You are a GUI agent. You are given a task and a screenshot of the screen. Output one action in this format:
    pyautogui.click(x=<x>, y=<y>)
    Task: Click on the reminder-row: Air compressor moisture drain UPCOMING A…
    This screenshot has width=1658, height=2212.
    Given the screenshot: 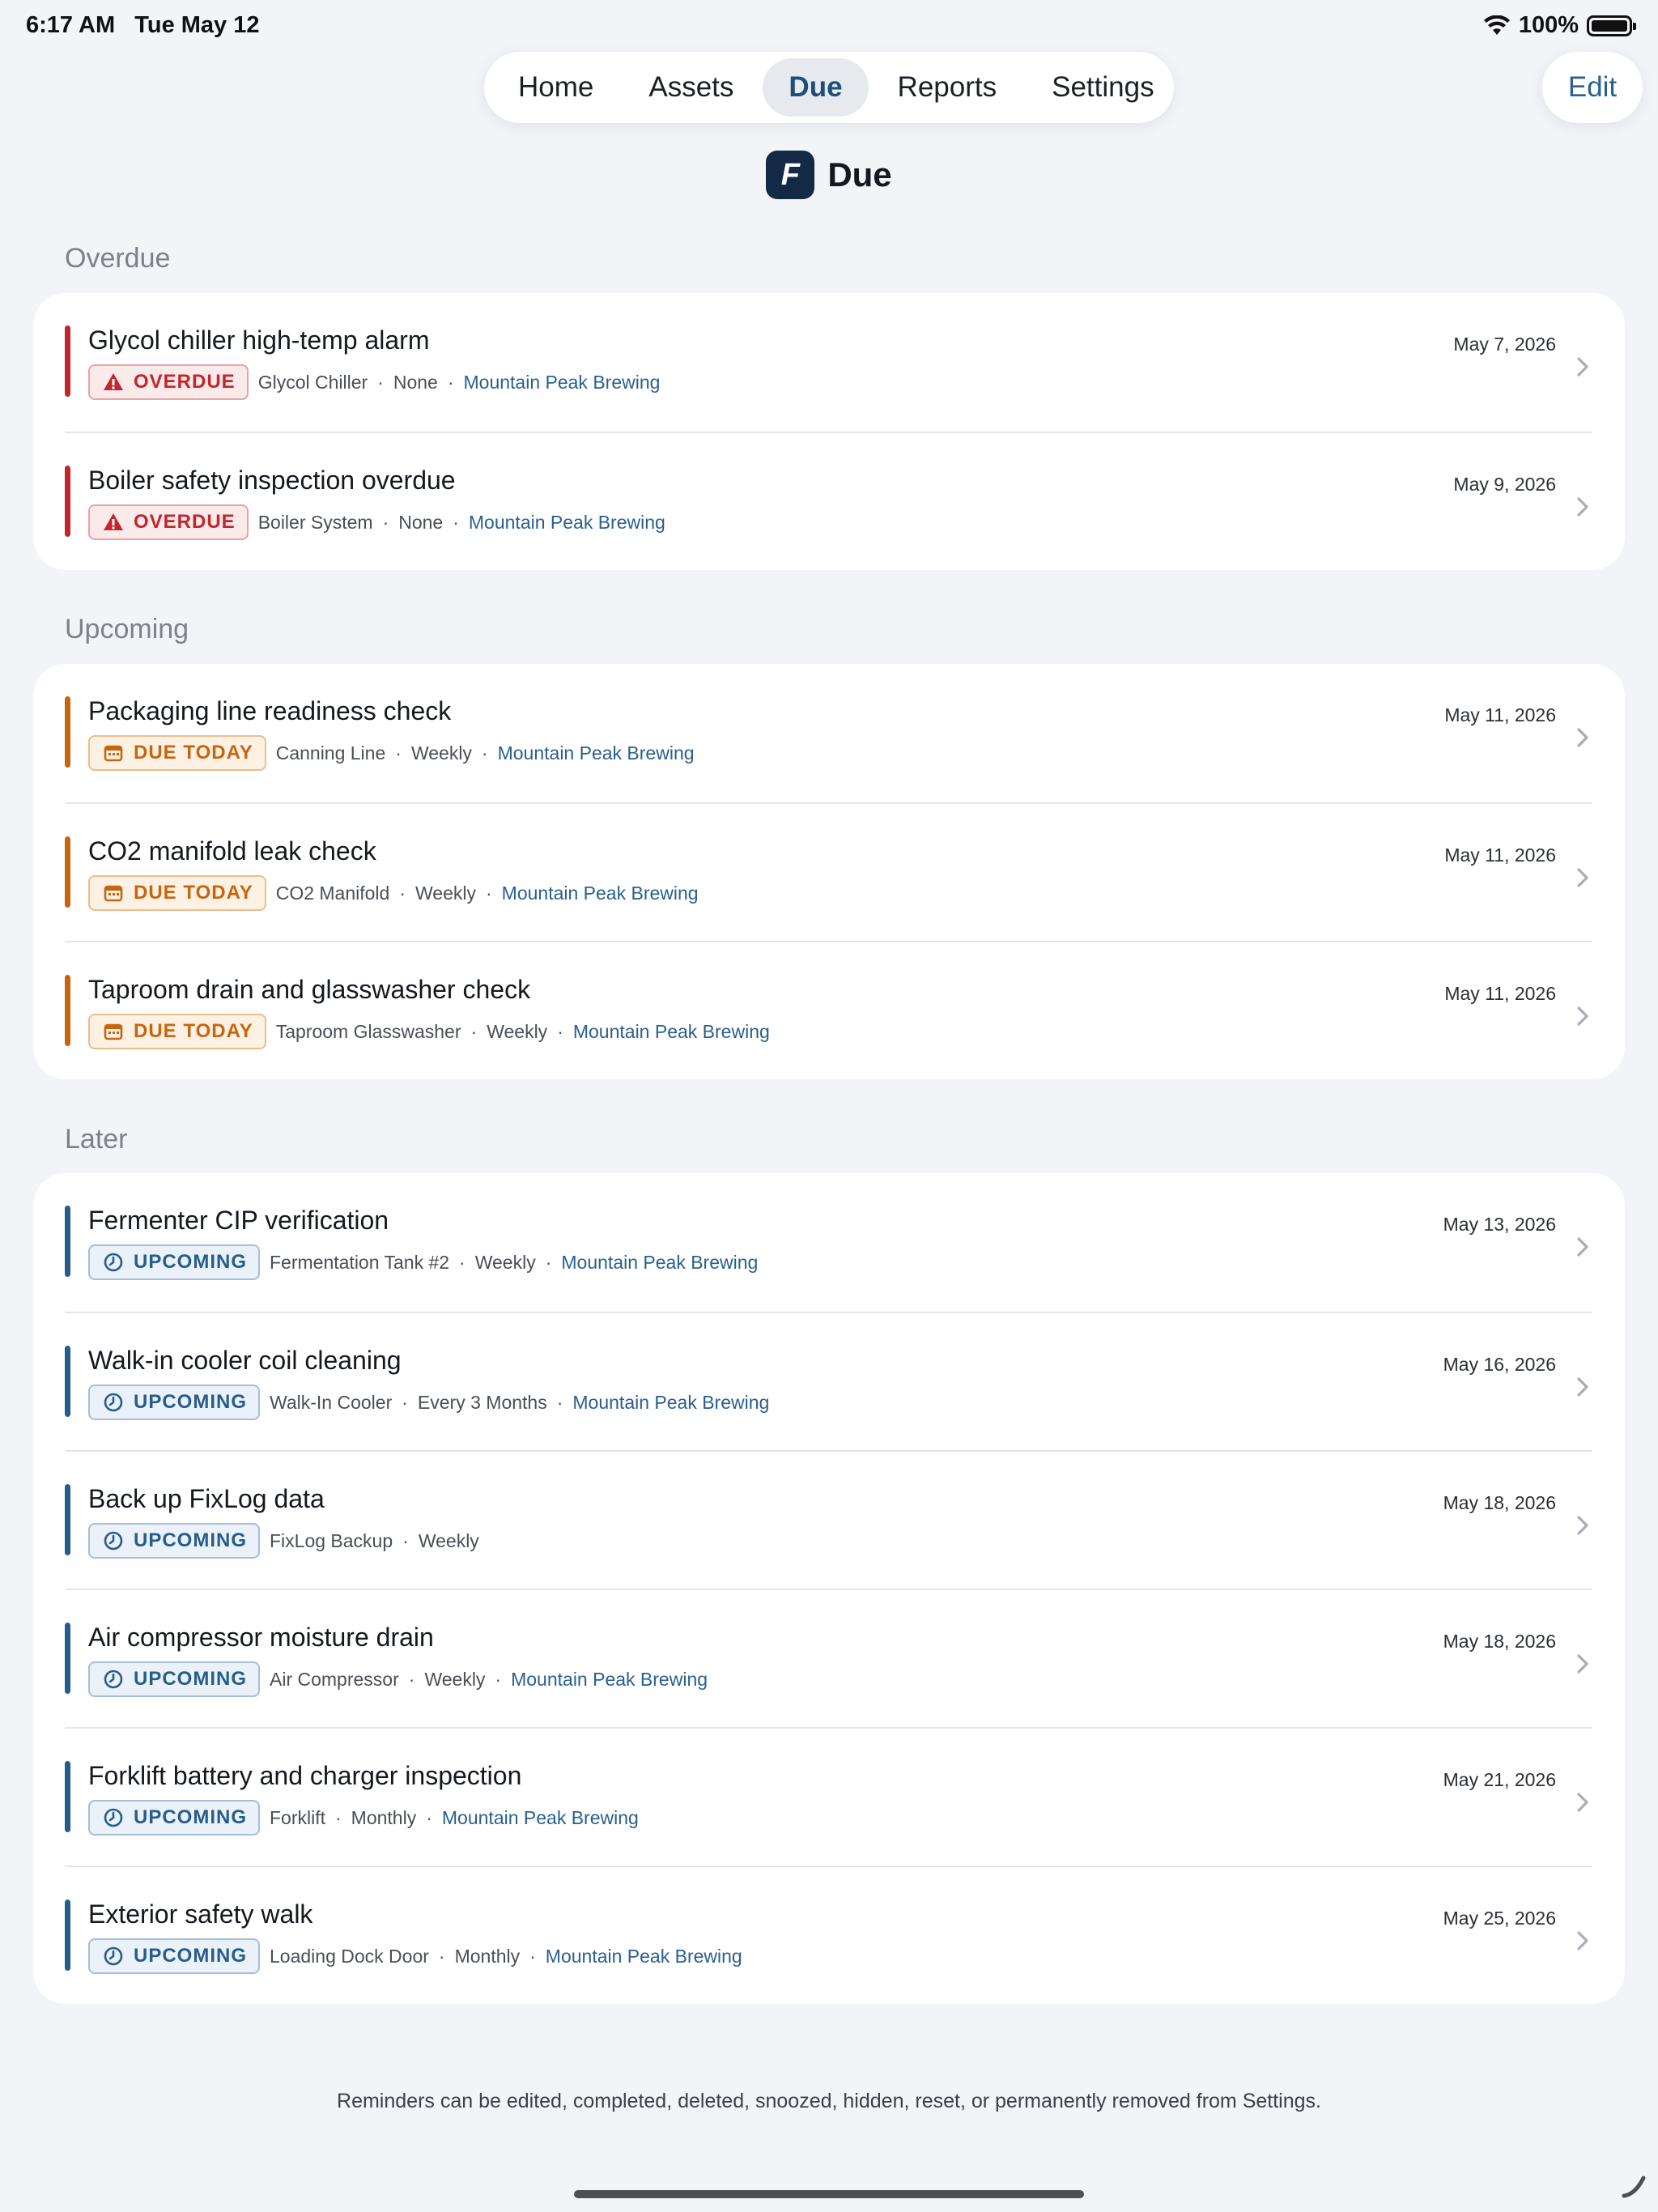 What is the action you would take?
    pyautogui.click(x=828, y=1658)
    